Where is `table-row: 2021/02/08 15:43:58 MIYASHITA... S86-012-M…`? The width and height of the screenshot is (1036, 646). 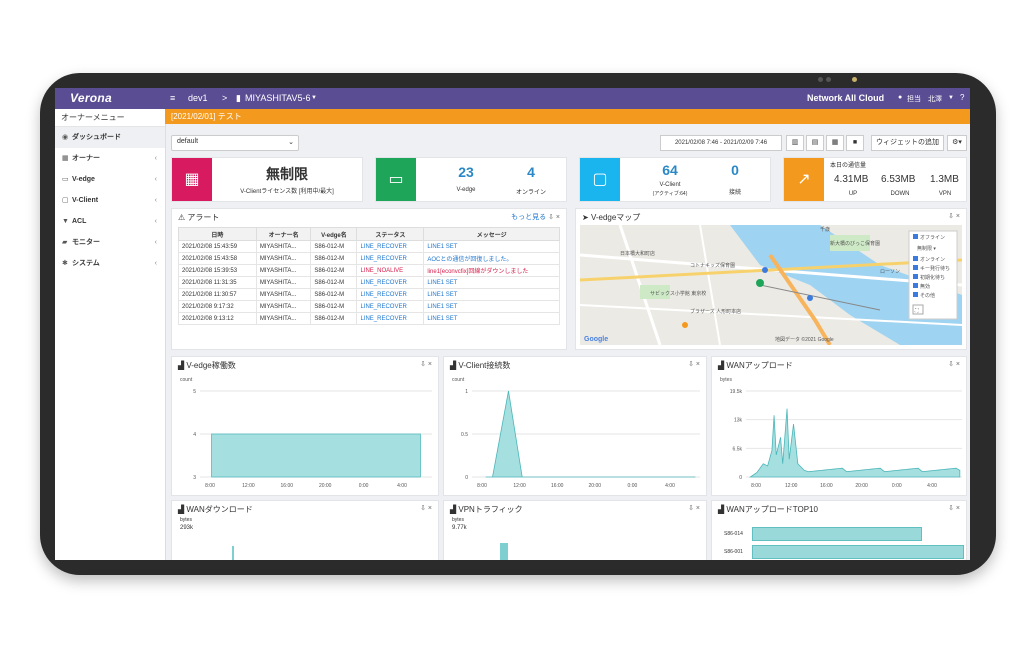 table-row: 2021/02/08 15:43:58 MIYASHITA... S86-012-M… is located at coordinates (369, 258).